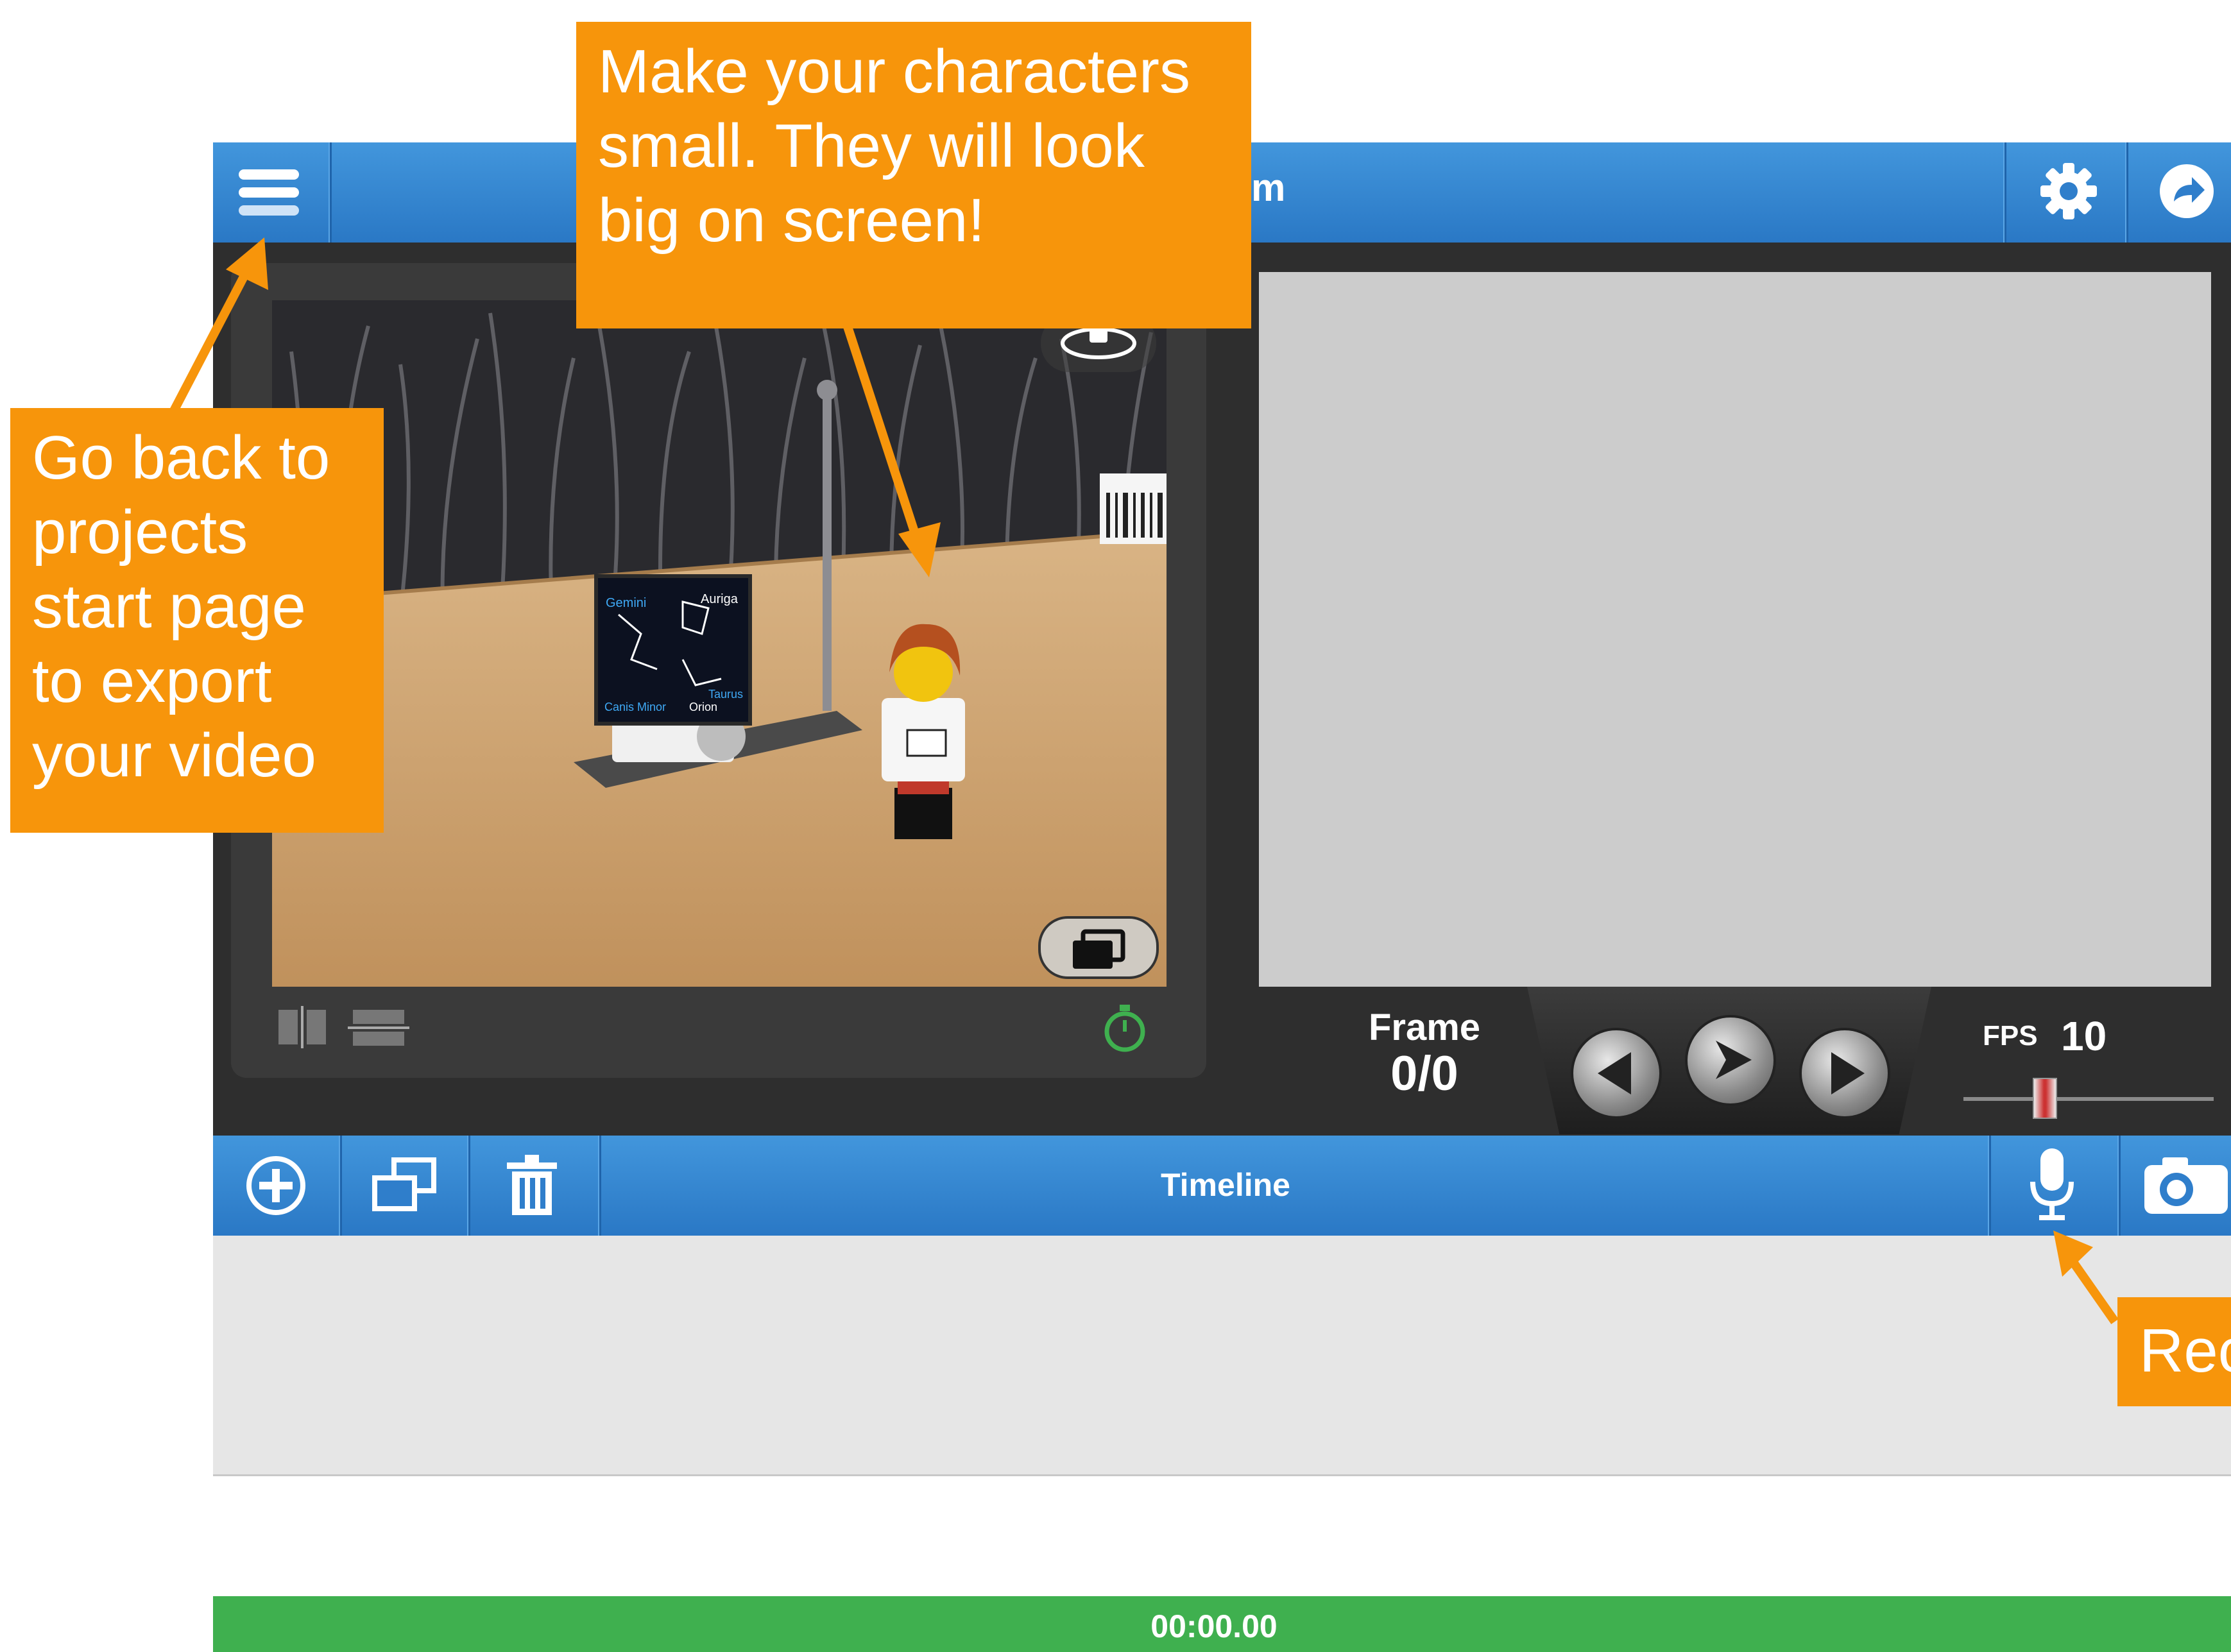 The image size is (2231, 1652). I want to click on share-arrow-icon, so click(2186, 191).